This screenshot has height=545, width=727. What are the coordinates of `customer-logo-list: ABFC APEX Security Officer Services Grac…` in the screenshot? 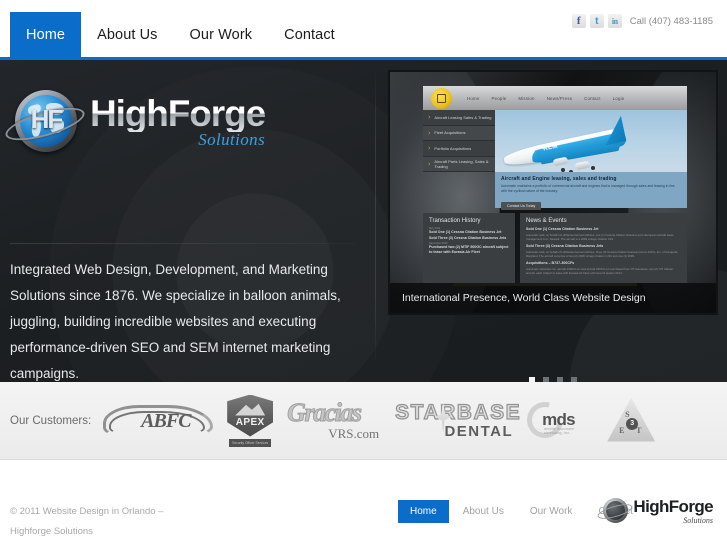 It's located at (379, 420).